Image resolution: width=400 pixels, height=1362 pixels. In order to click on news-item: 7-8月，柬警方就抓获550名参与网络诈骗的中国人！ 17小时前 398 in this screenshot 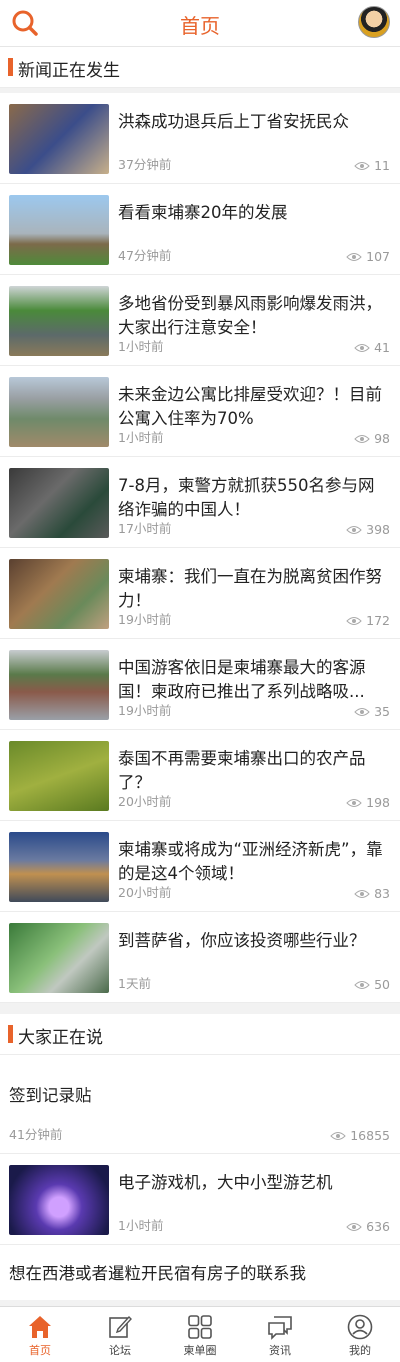, I will do `click(200, 502)`.